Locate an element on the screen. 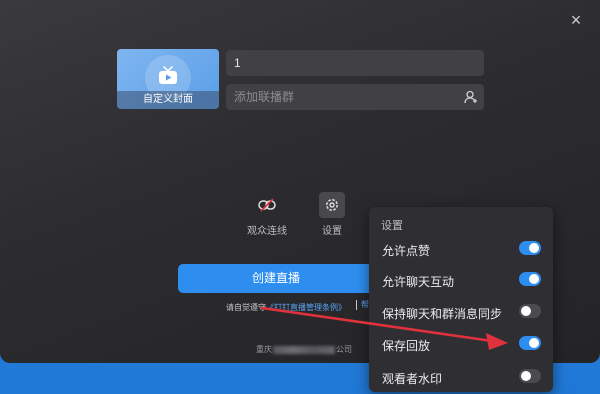 The image size is (600, 394). allow-chat-toggle is located at coordinates (530, 279).